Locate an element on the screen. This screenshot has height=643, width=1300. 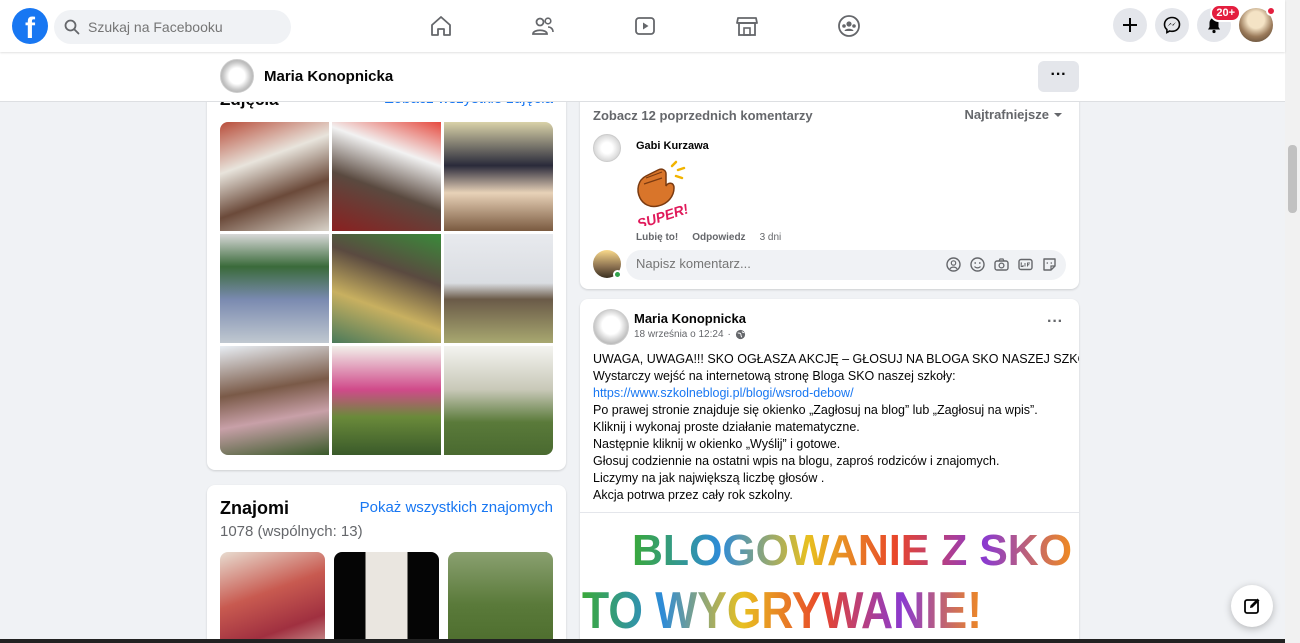
sort-label: Najtrafniejsze is located at coordinates (1006, 114).